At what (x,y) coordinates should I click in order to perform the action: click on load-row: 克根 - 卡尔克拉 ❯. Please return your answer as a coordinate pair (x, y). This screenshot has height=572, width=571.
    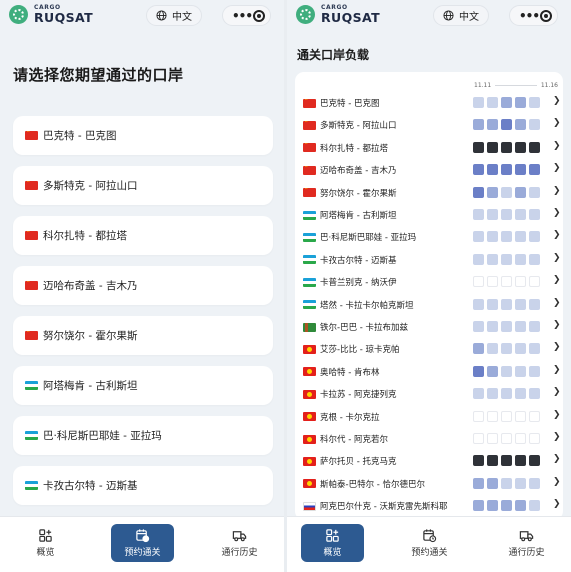
    Looking at the image, I should click on (432, 417).